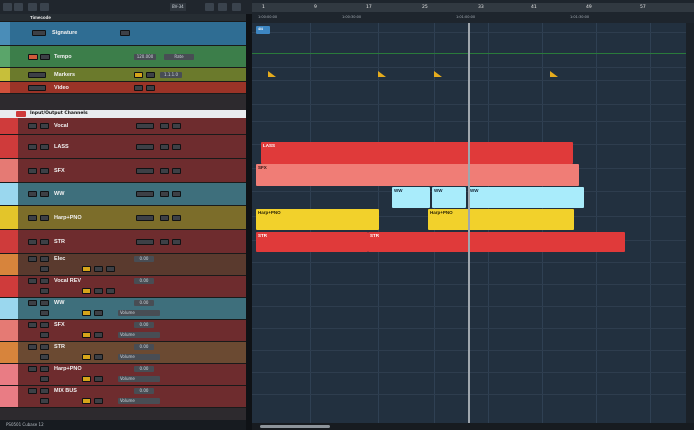 Image resolution: width=694 pixels, height=430 pixels. What do you see at coordinates (312, 242) in the screenshot?
I see `event-str: STR` at bounding box center [312, 242].